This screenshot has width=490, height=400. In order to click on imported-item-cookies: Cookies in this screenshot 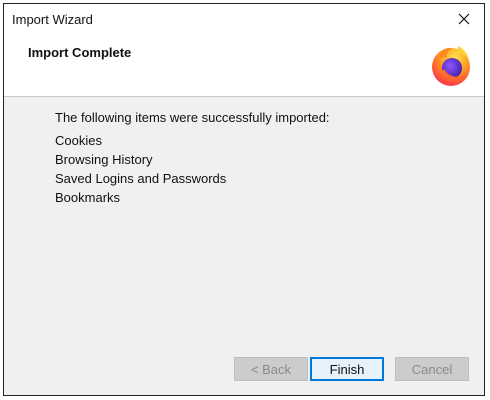, I will do `click(78, 140)`.